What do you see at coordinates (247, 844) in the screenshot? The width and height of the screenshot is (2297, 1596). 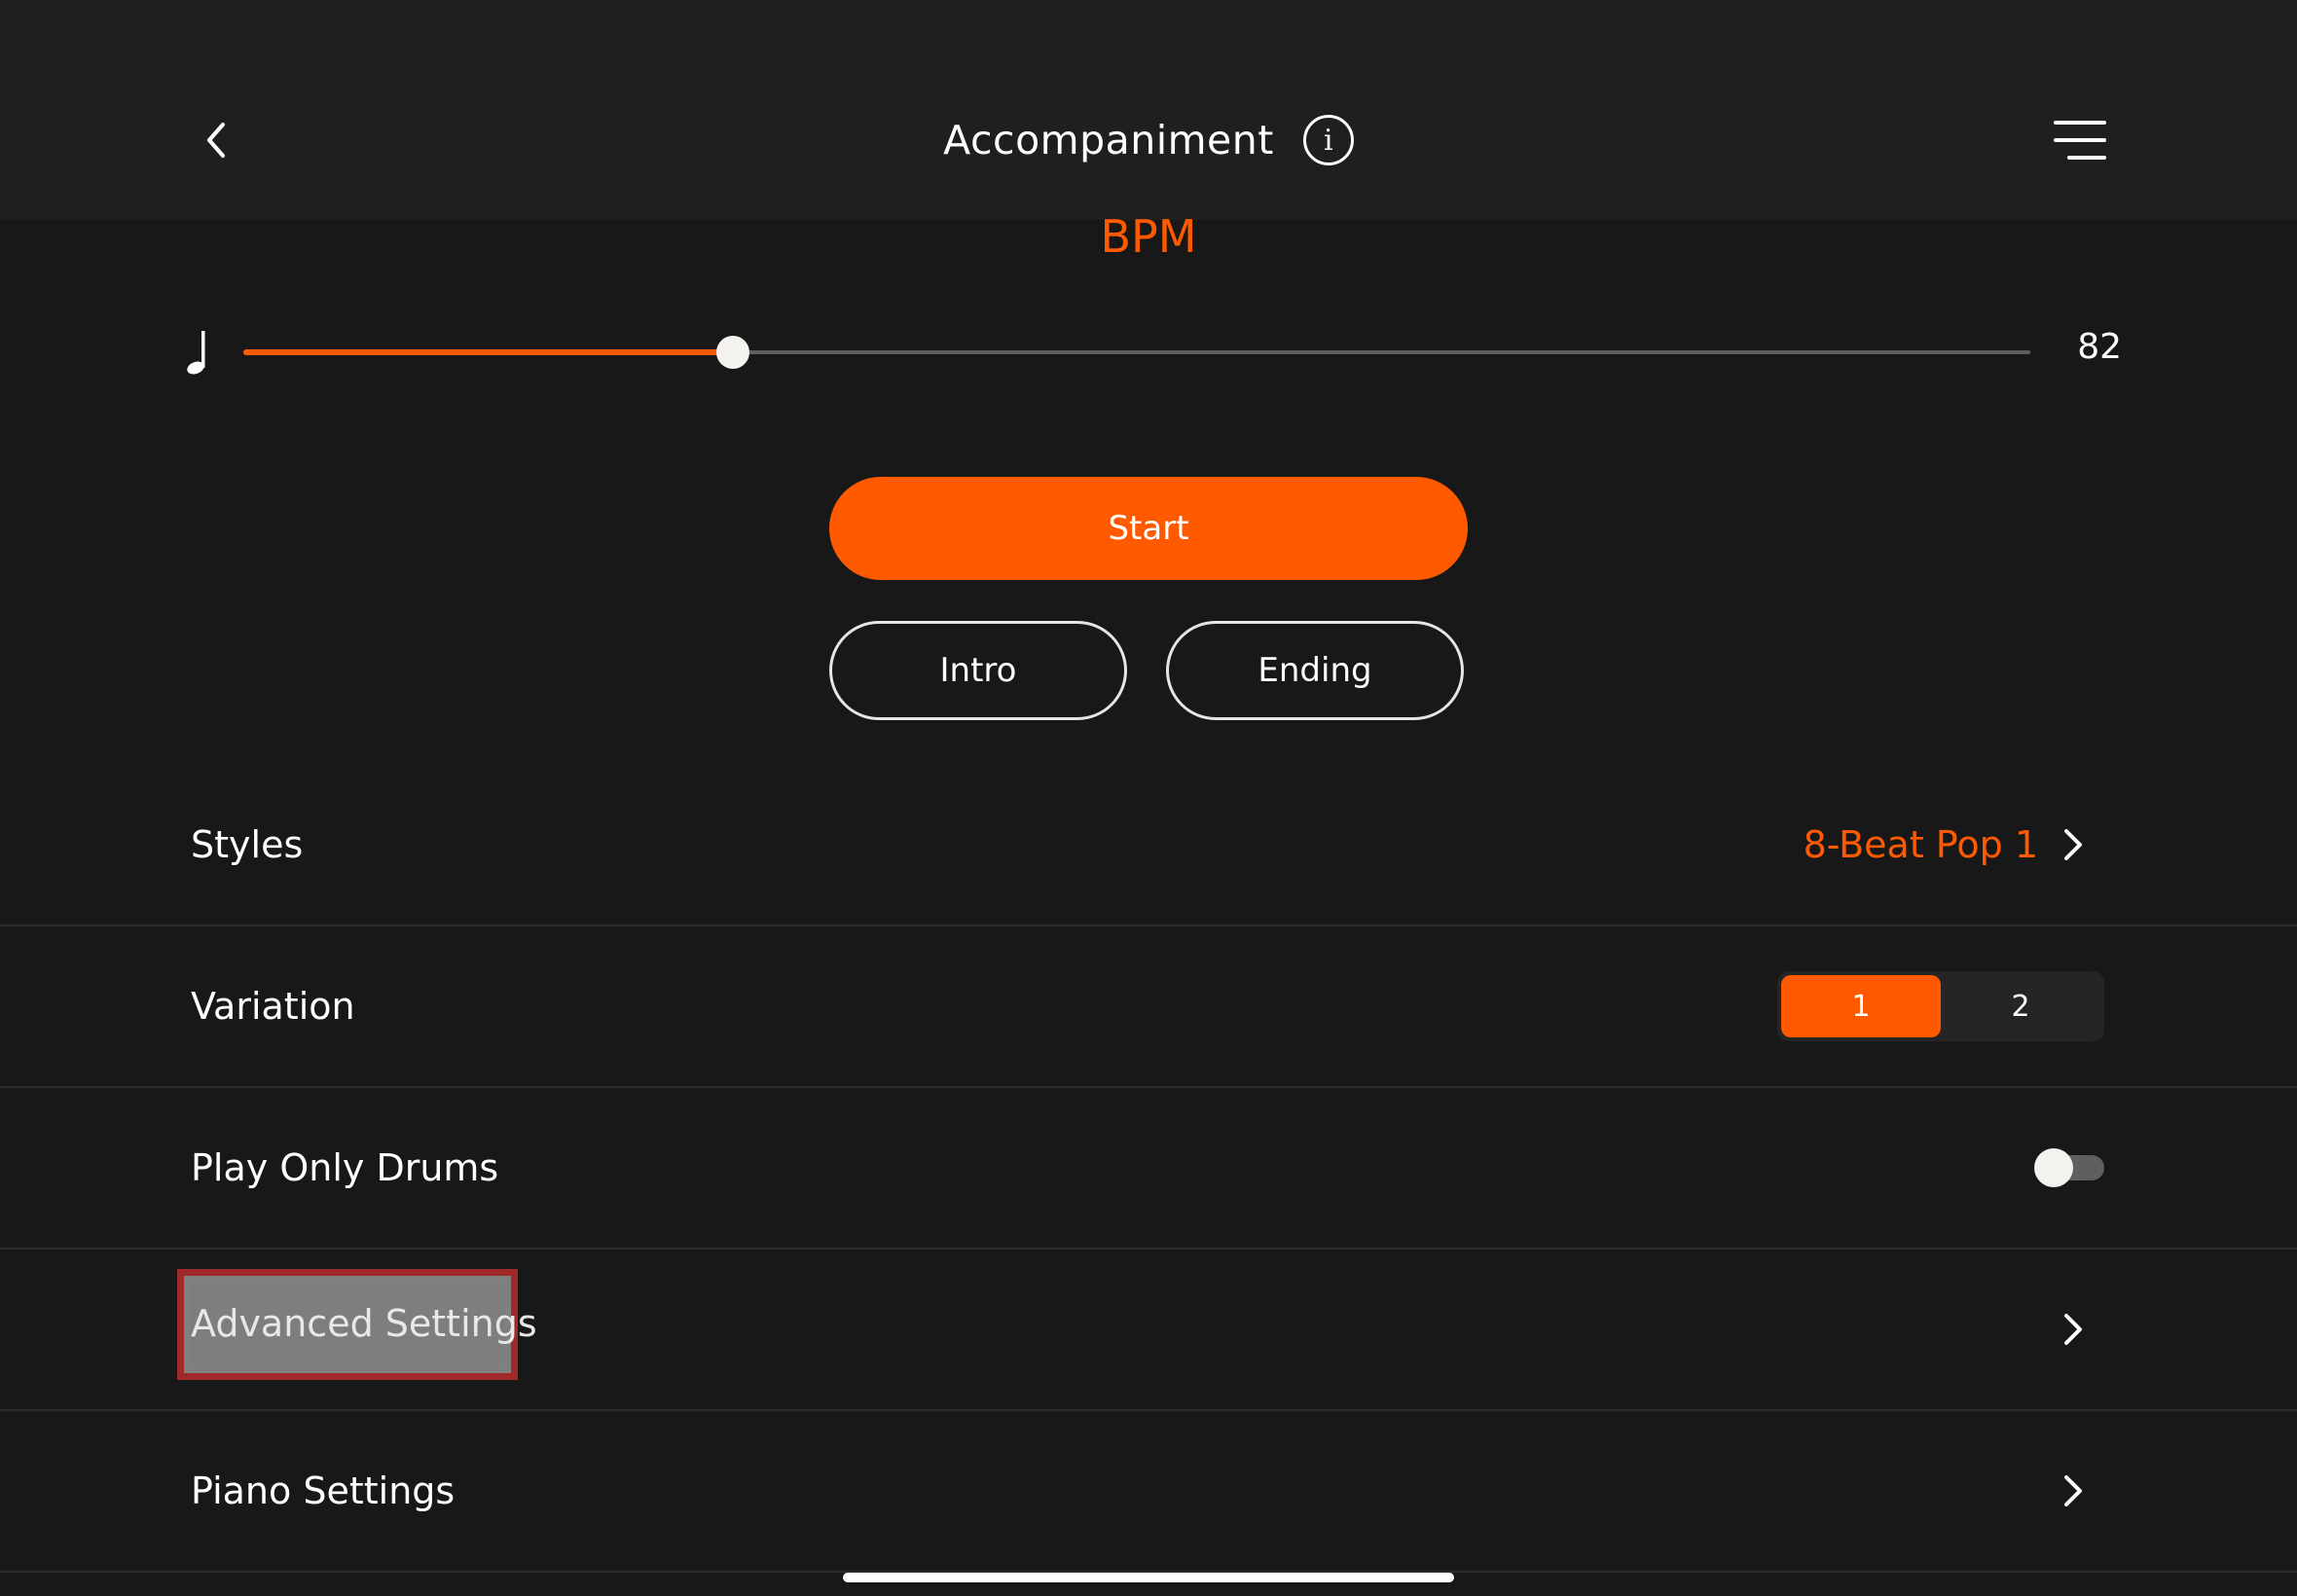 I see `styles-label: Styles` at bounding box center [247, 844].